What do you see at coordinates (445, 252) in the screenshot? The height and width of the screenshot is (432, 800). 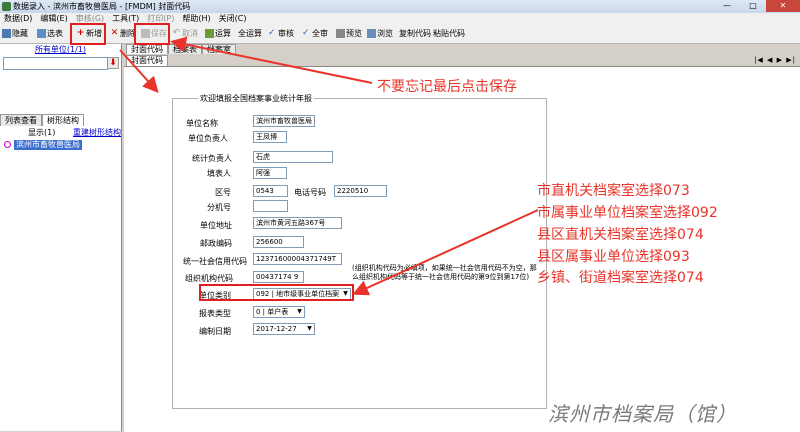 I see `arrow-to-unit-type` at bounding box center [445, 252].